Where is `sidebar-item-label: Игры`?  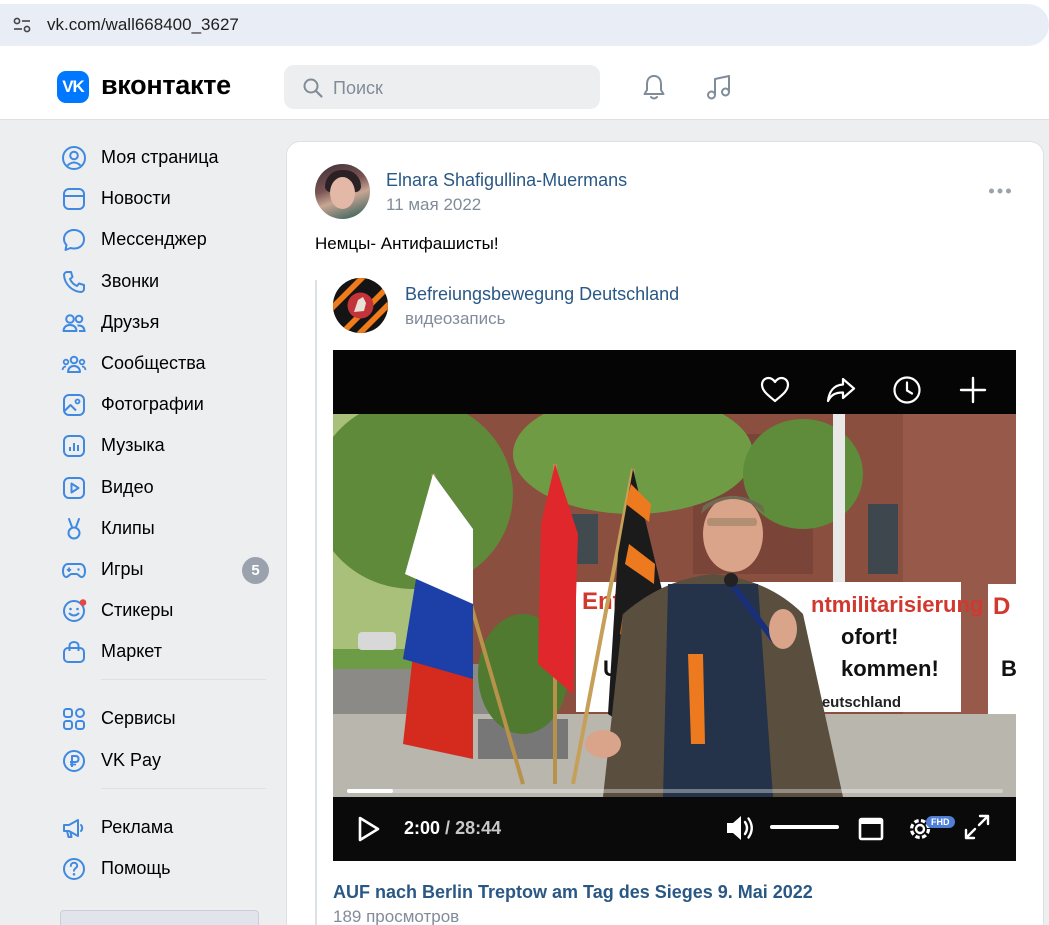 sidebar-item-label: Игры is located at coordinates (122, 568).